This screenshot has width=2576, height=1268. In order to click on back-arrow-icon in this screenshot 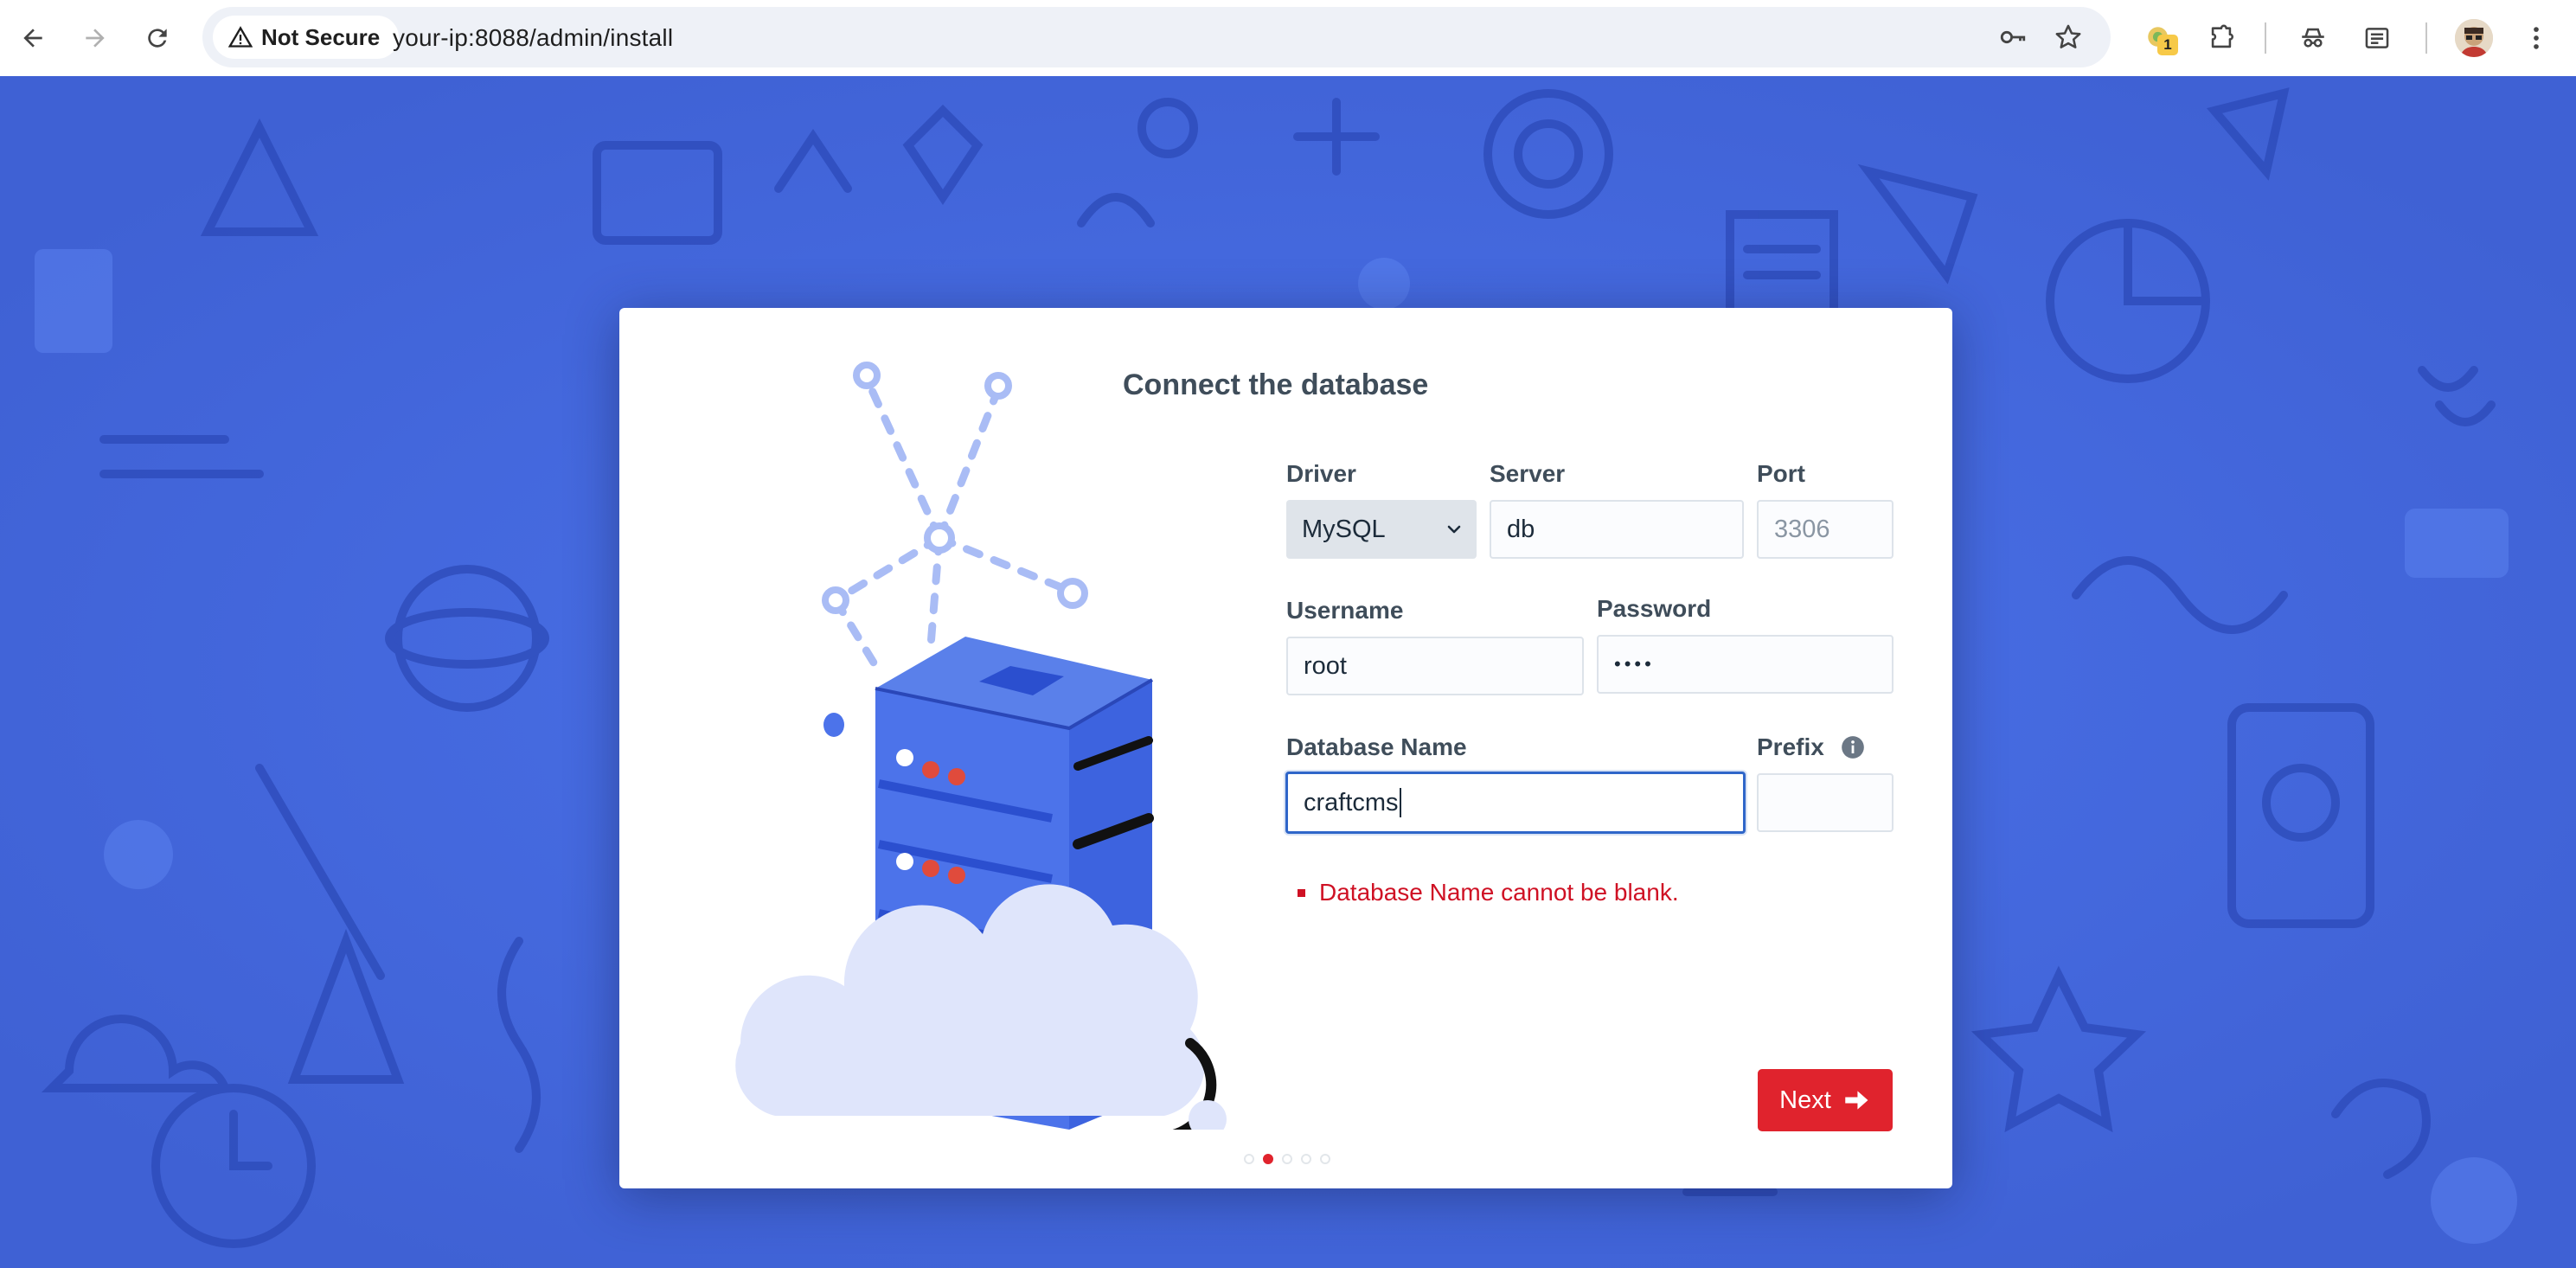, I will do `click(32, 38)`.